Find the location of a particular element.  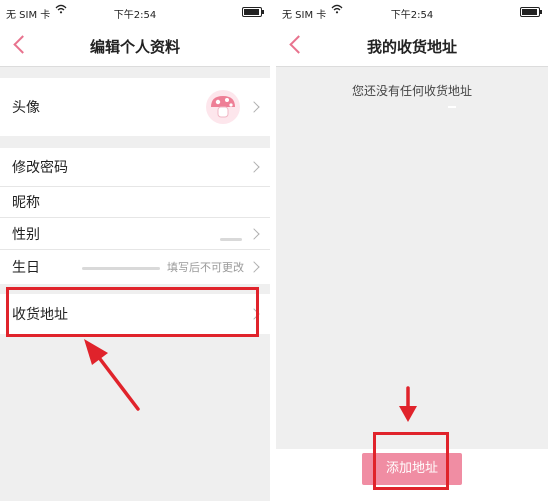

password-label: 修改密码 is located at coordinates (40, 168).